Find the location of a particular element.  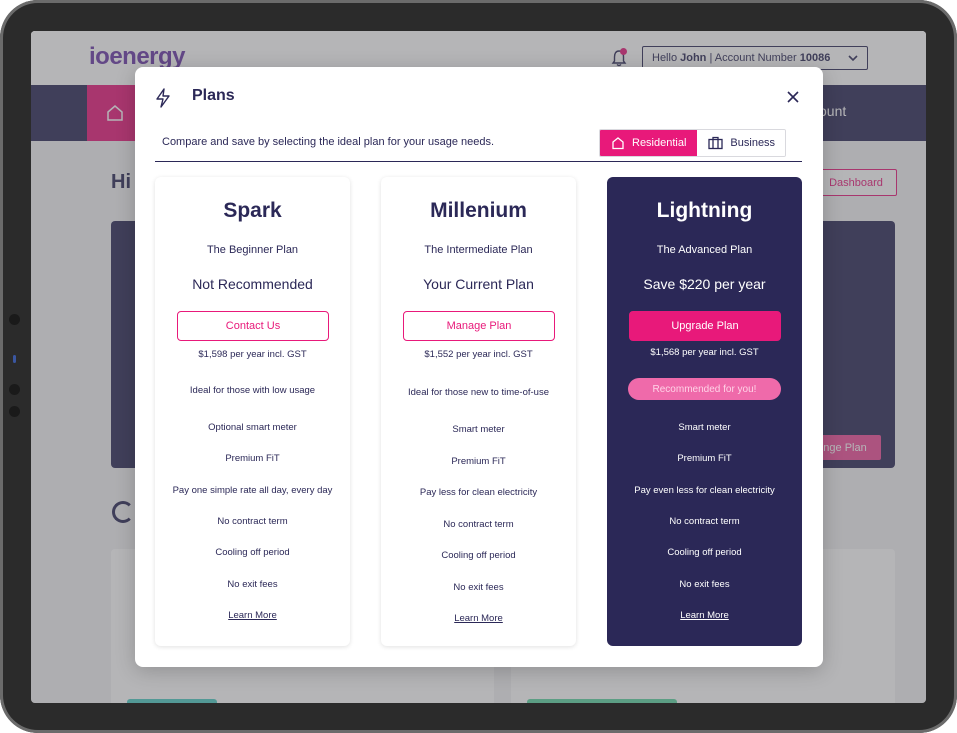

plan-name: Spark is located at coordinates (252, 210).